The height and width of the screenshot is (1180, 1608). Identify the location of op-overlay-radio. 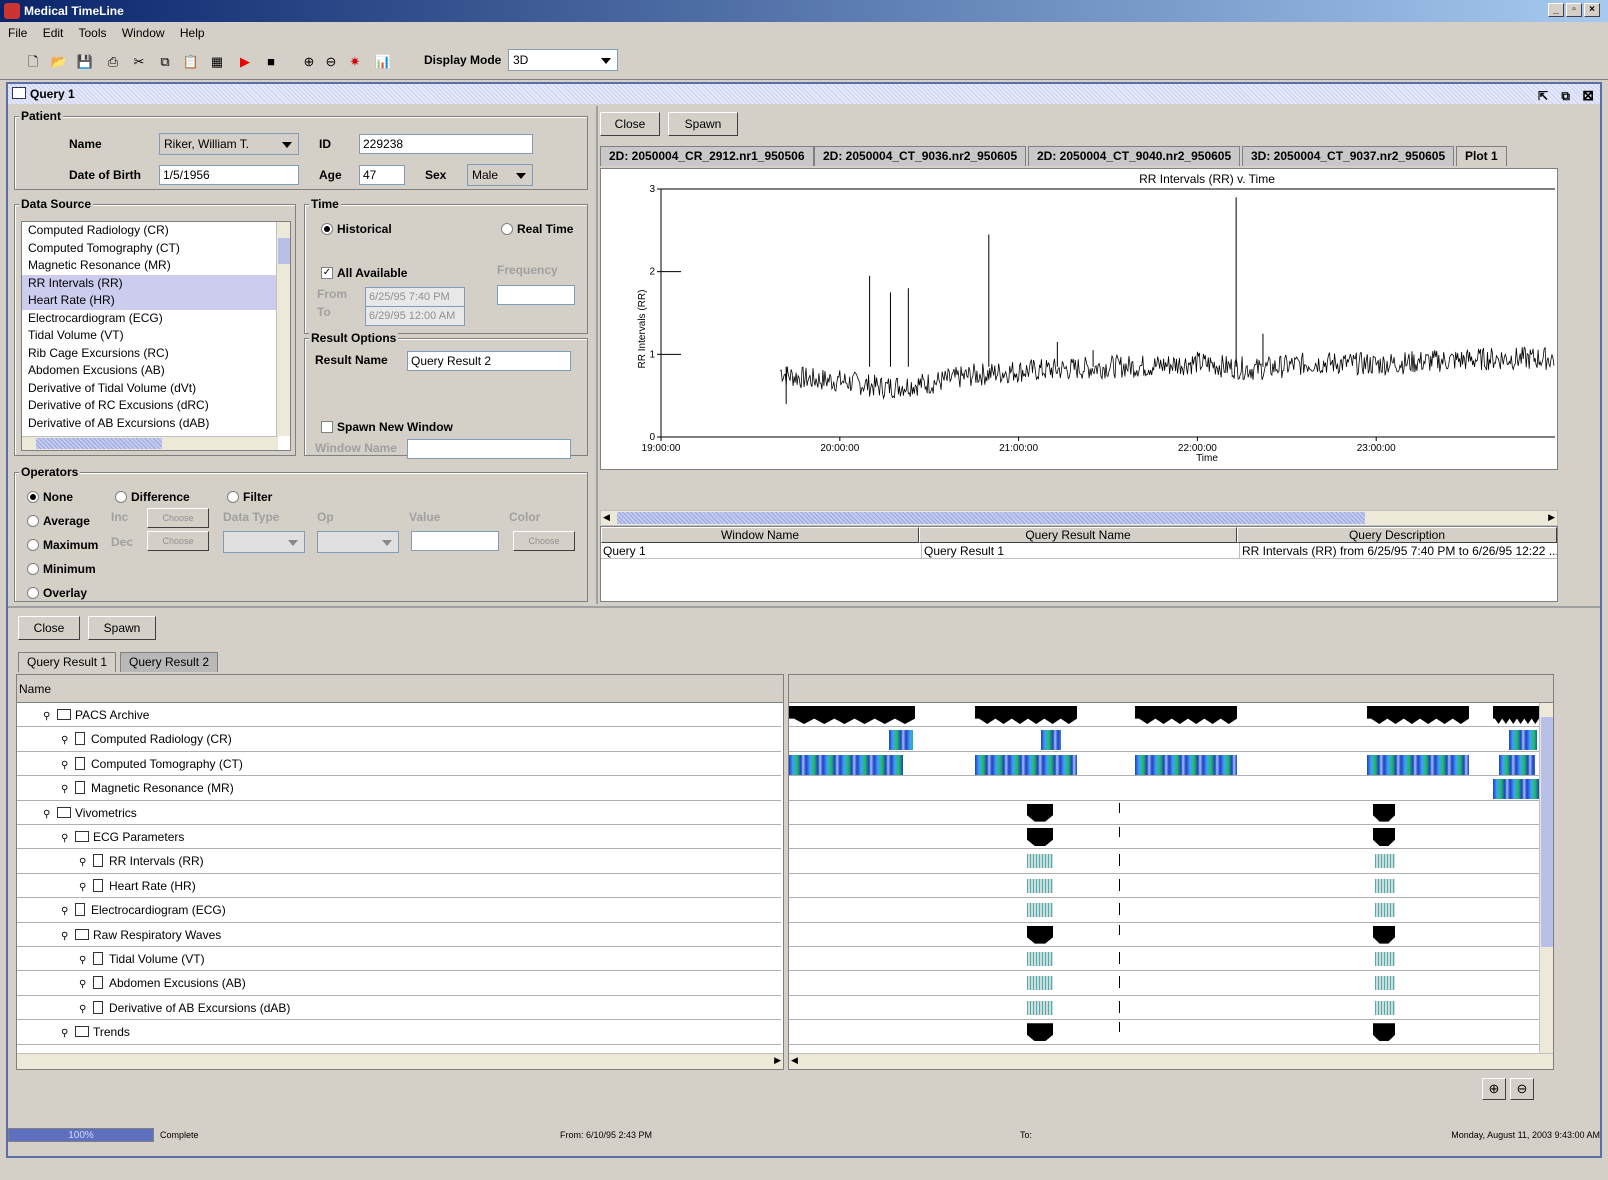
(33, 593).